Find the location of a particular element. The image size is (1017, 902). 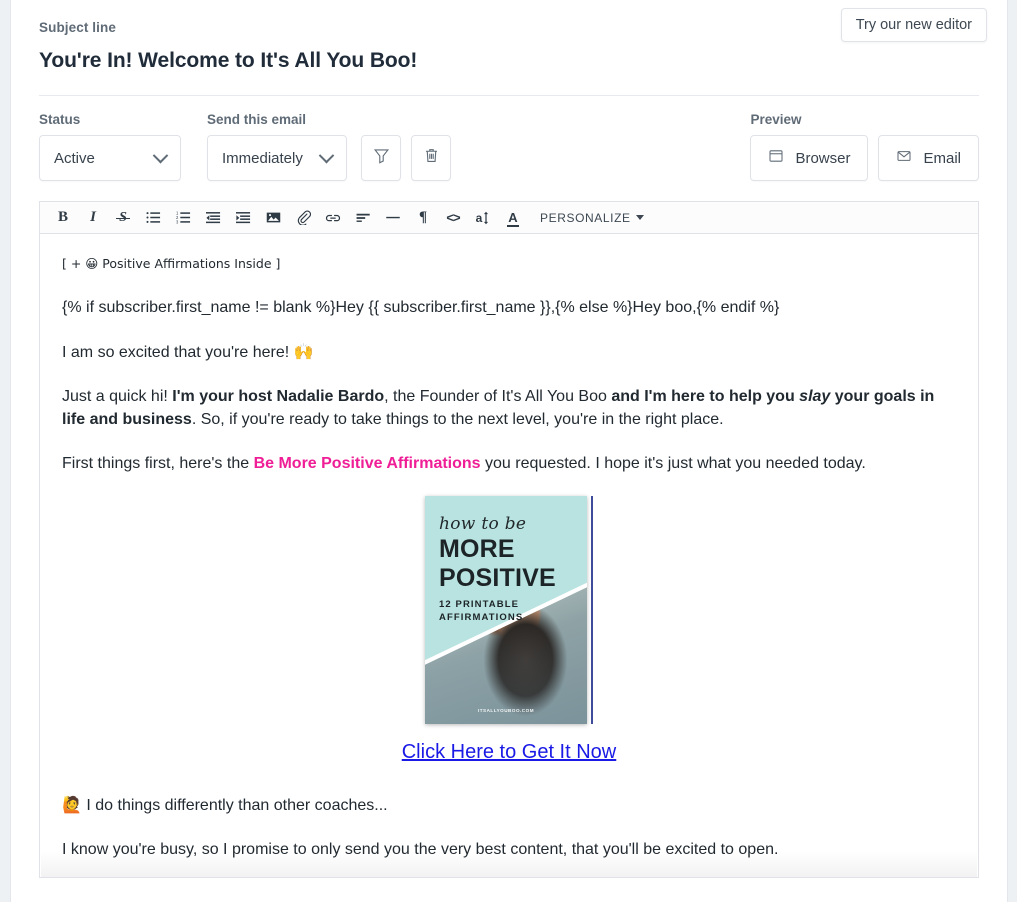

align-left-icon is located at coordinates (363, 217).